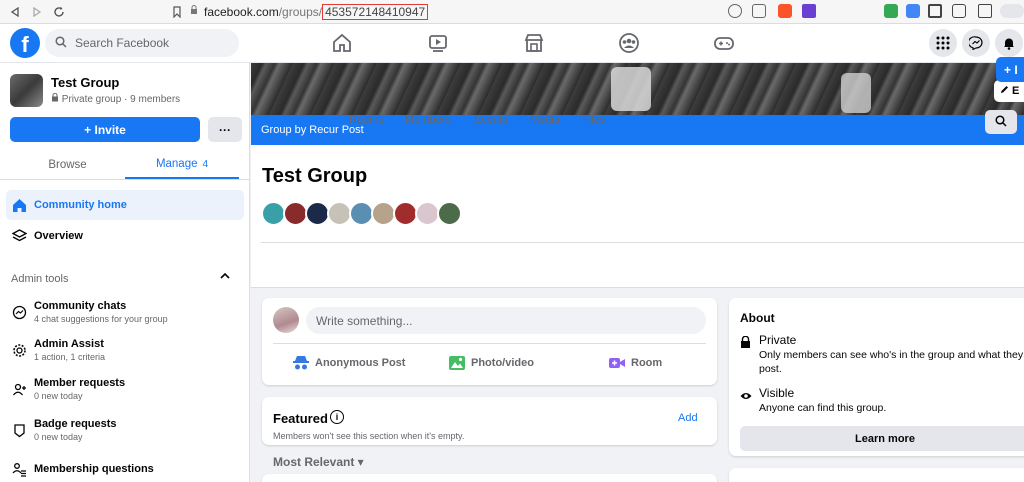 The image size is (1024, 482). What do you see at coordinates (985, 11) in the screenshot?
I see `wallet-icon` at bounding box center [985, 11].